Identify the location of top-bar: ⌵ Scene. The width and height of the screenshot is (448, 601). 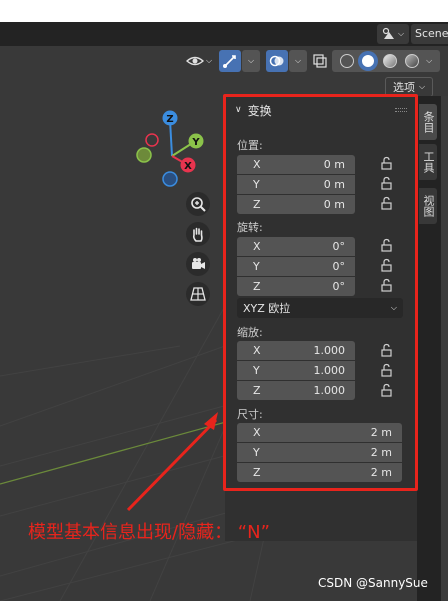
(224, 34).